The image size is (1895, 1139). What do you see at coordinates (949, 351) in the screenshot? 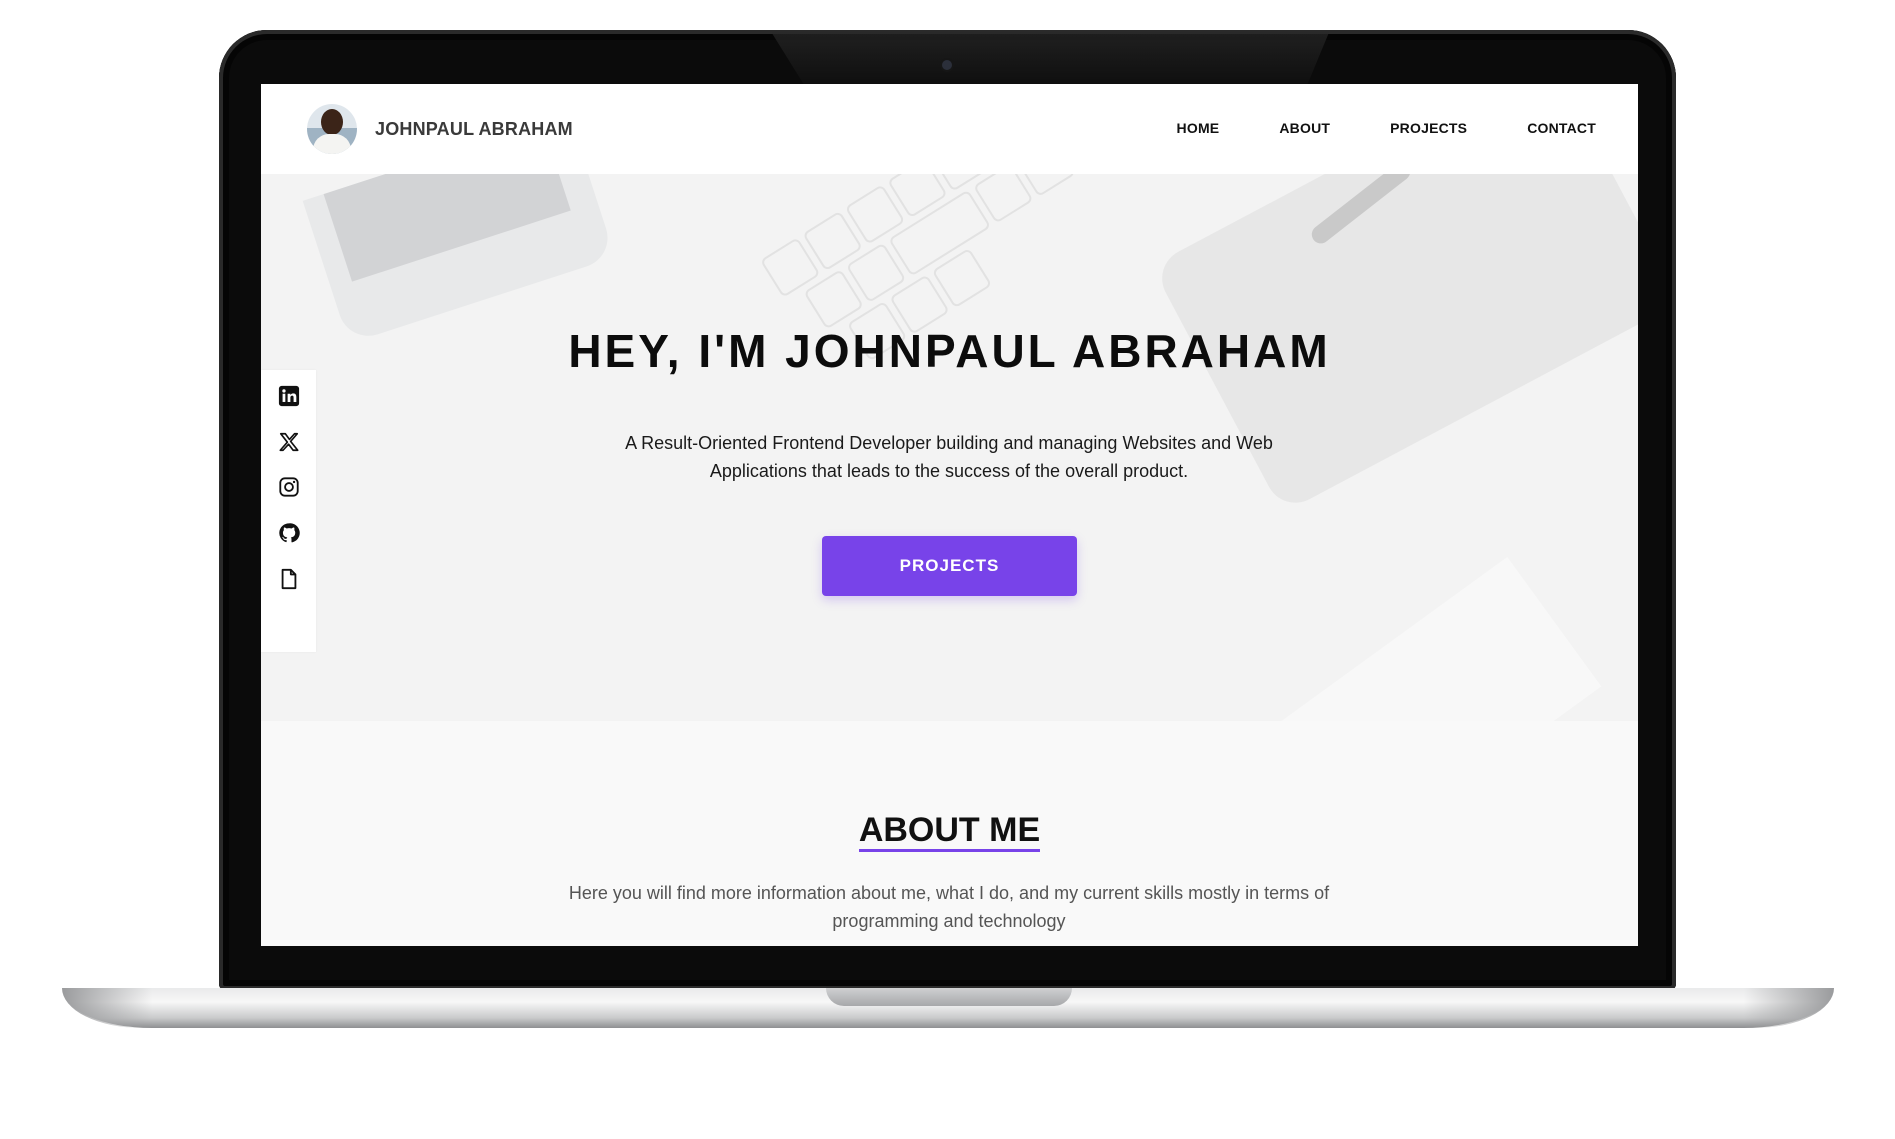
I see `hero-title: HEY, I'M JOHNPAUL ABRAHAM` at bounding box center [949, 351].